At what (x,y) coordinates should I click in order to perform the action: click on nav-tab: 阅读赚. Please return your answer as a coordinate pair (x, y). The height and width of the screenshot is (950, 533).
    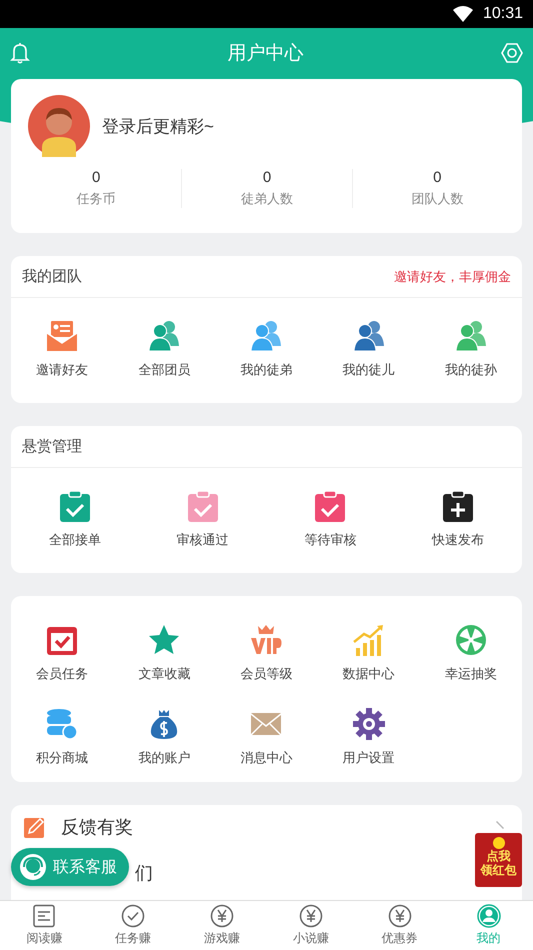
    Looking at the image, I should click on (44, 925).